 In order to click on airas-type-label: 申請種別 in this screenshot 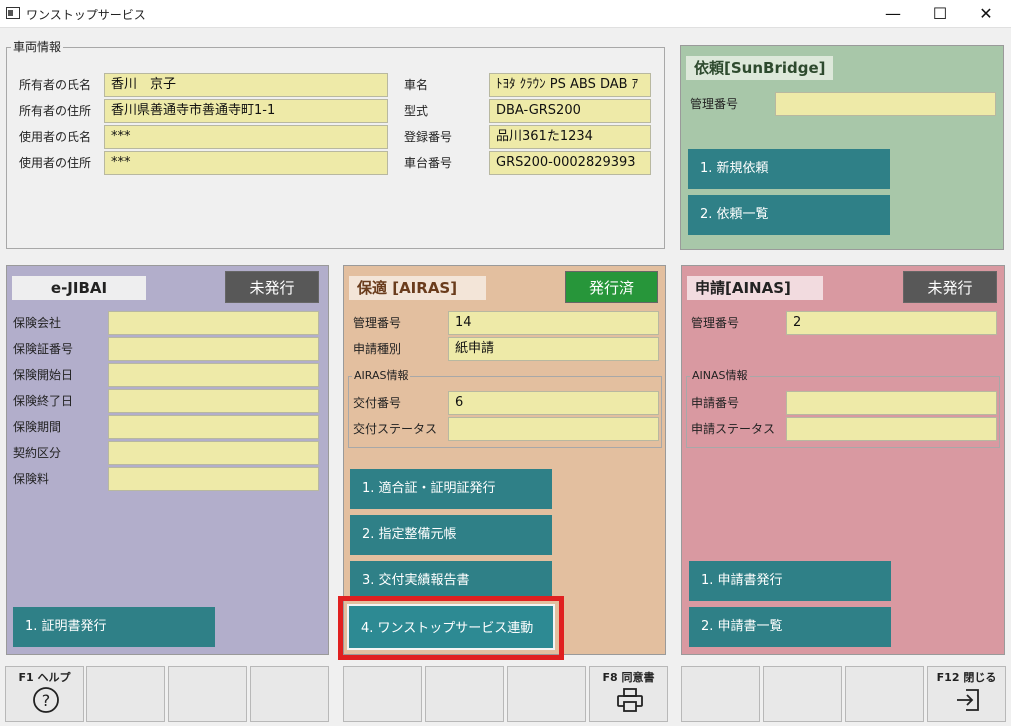, I will do `click(377, 349)`.